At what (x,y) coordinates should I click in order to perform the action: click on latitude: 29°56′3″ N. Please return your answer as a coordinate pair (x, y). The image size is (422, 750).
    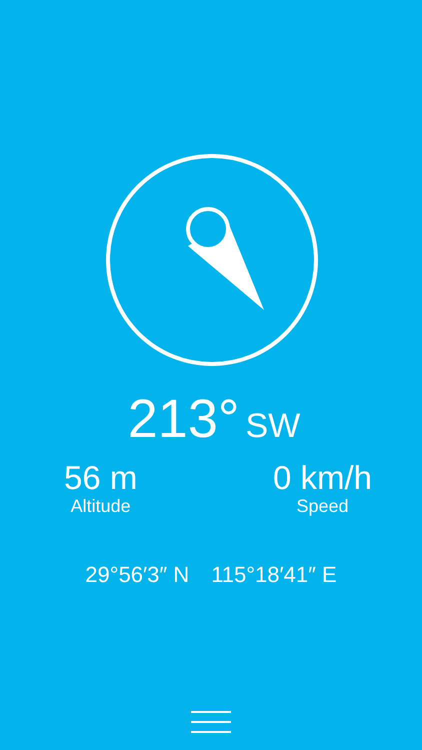
    Looking at the image, I should click on (137, 575).